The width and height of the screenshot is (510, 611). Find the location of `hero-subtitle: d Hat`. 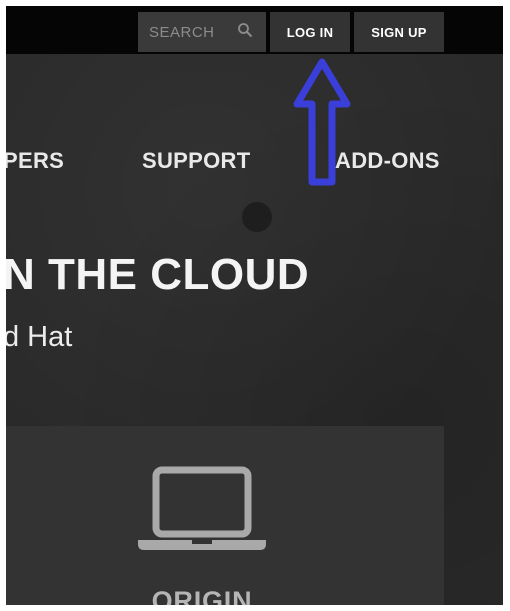

hero-subtitle: d Hat is located at coordinates (39, 337).